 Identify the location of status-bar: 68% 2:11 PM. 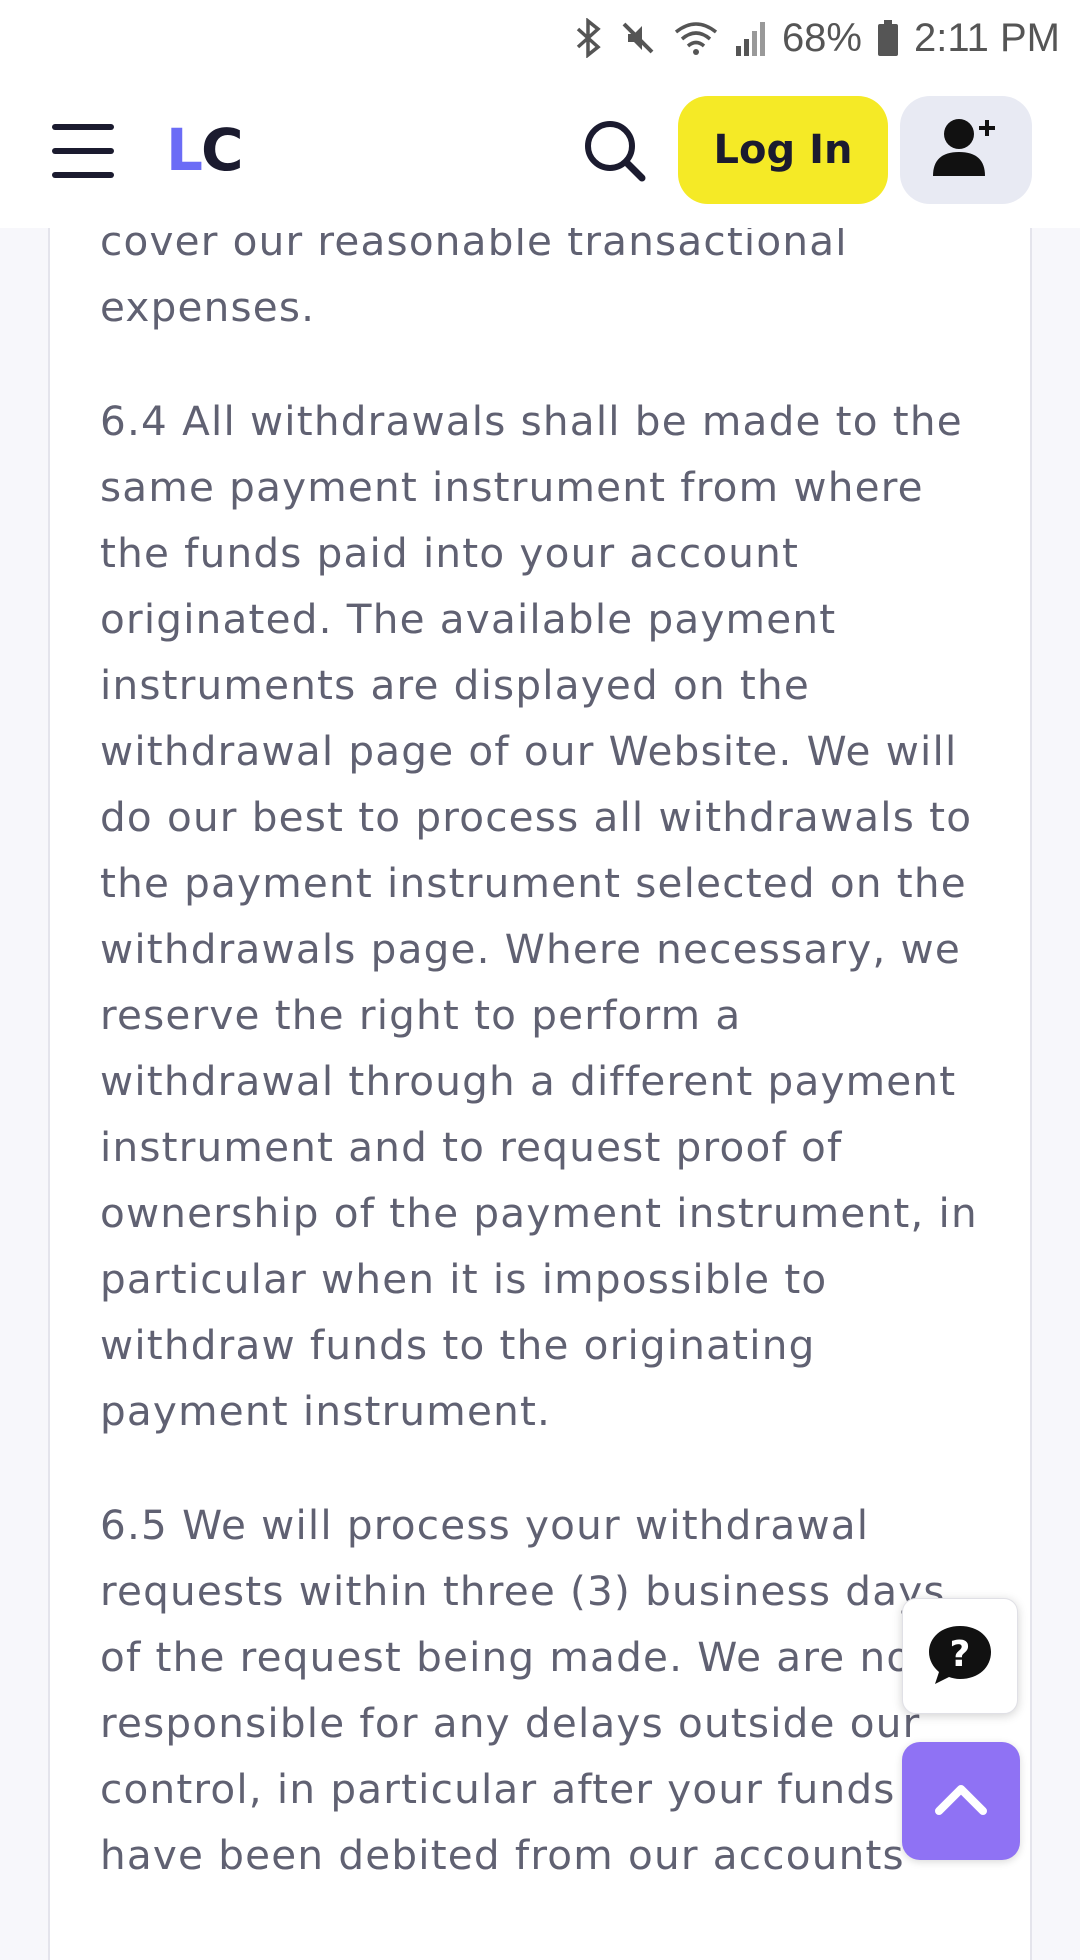
(540, 38).